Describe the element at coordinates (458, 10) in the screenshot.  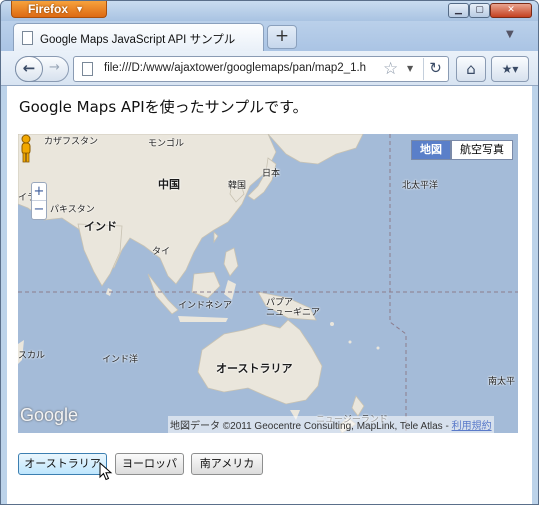
I see `minimize-button: ▁` at that location.